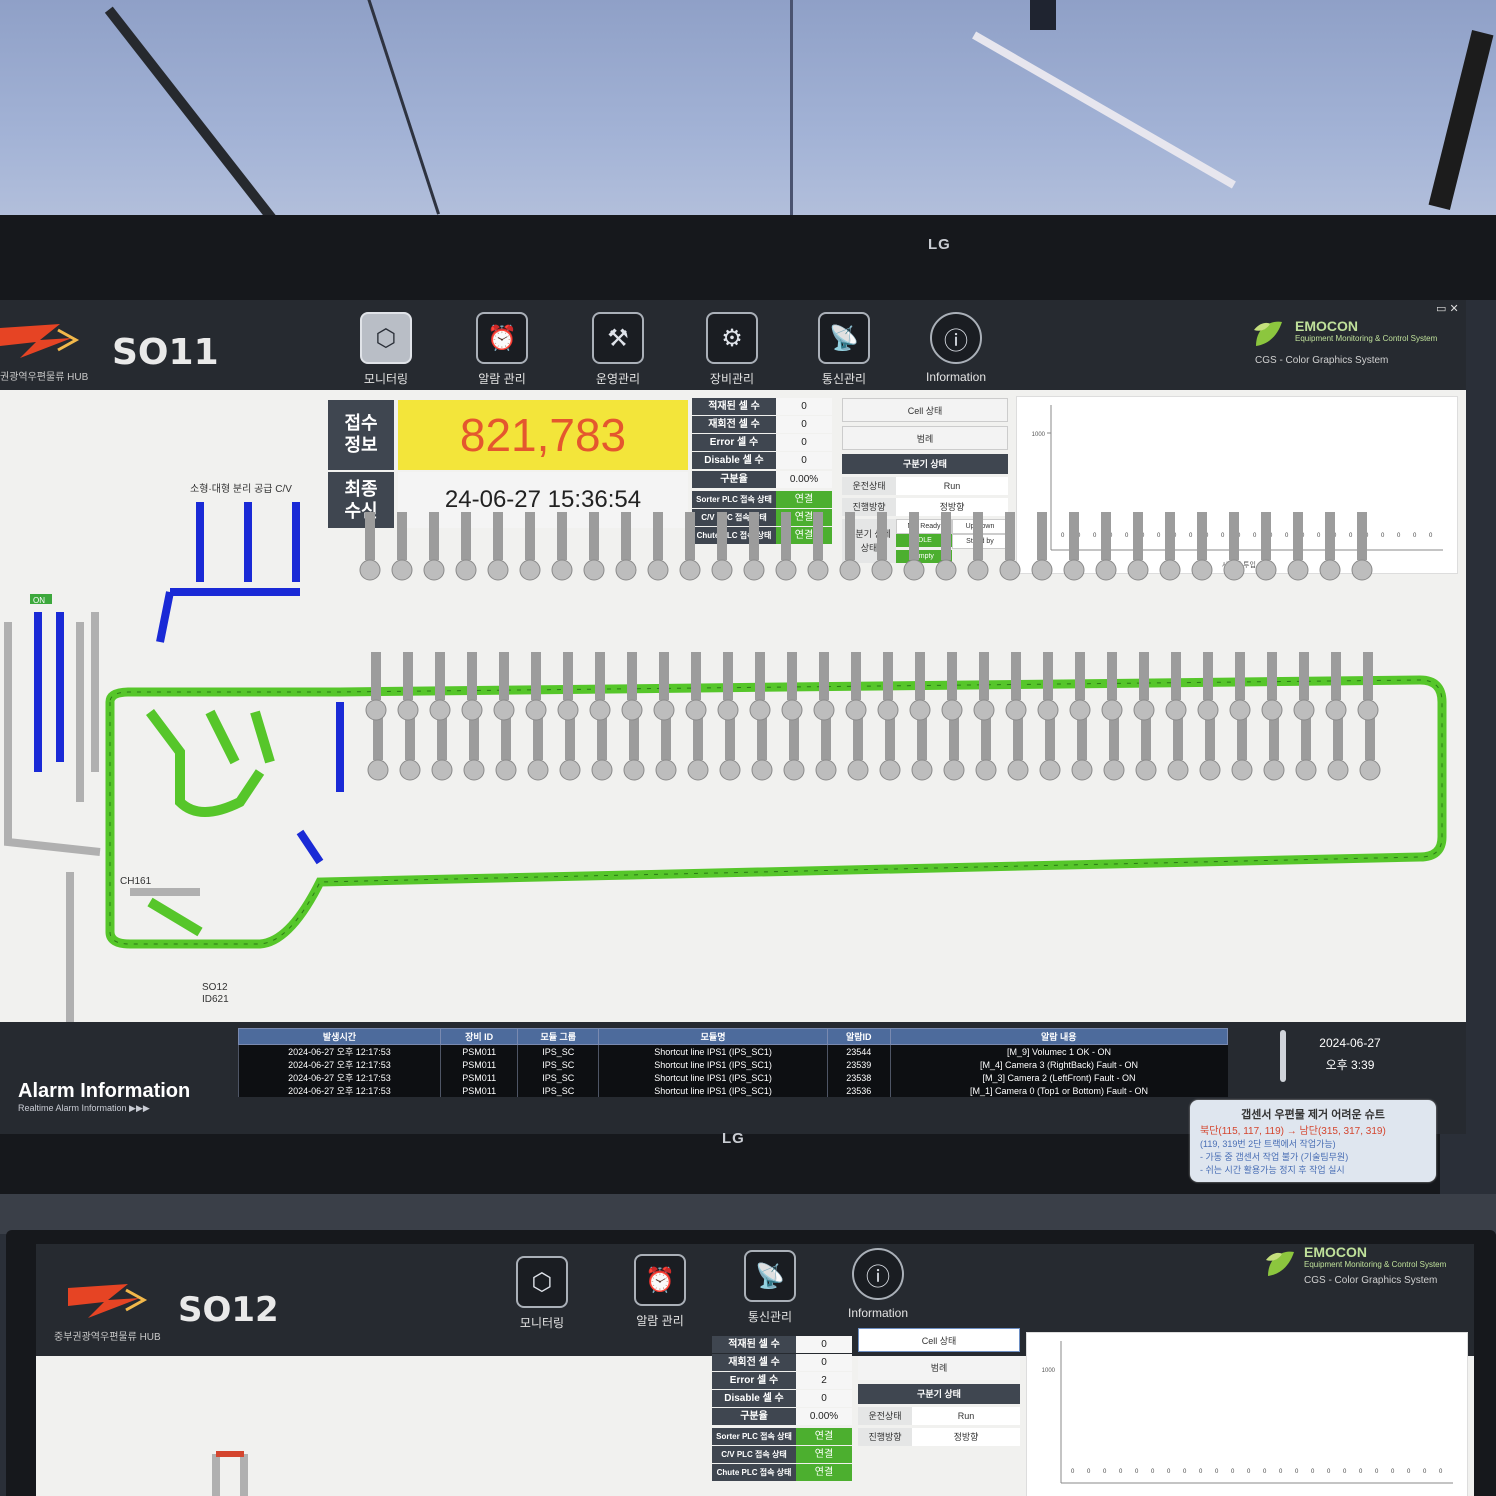 This screenshot has width=1496, height=1496. I want to click on nav-information: ⓘ Information, so click(956, 348).